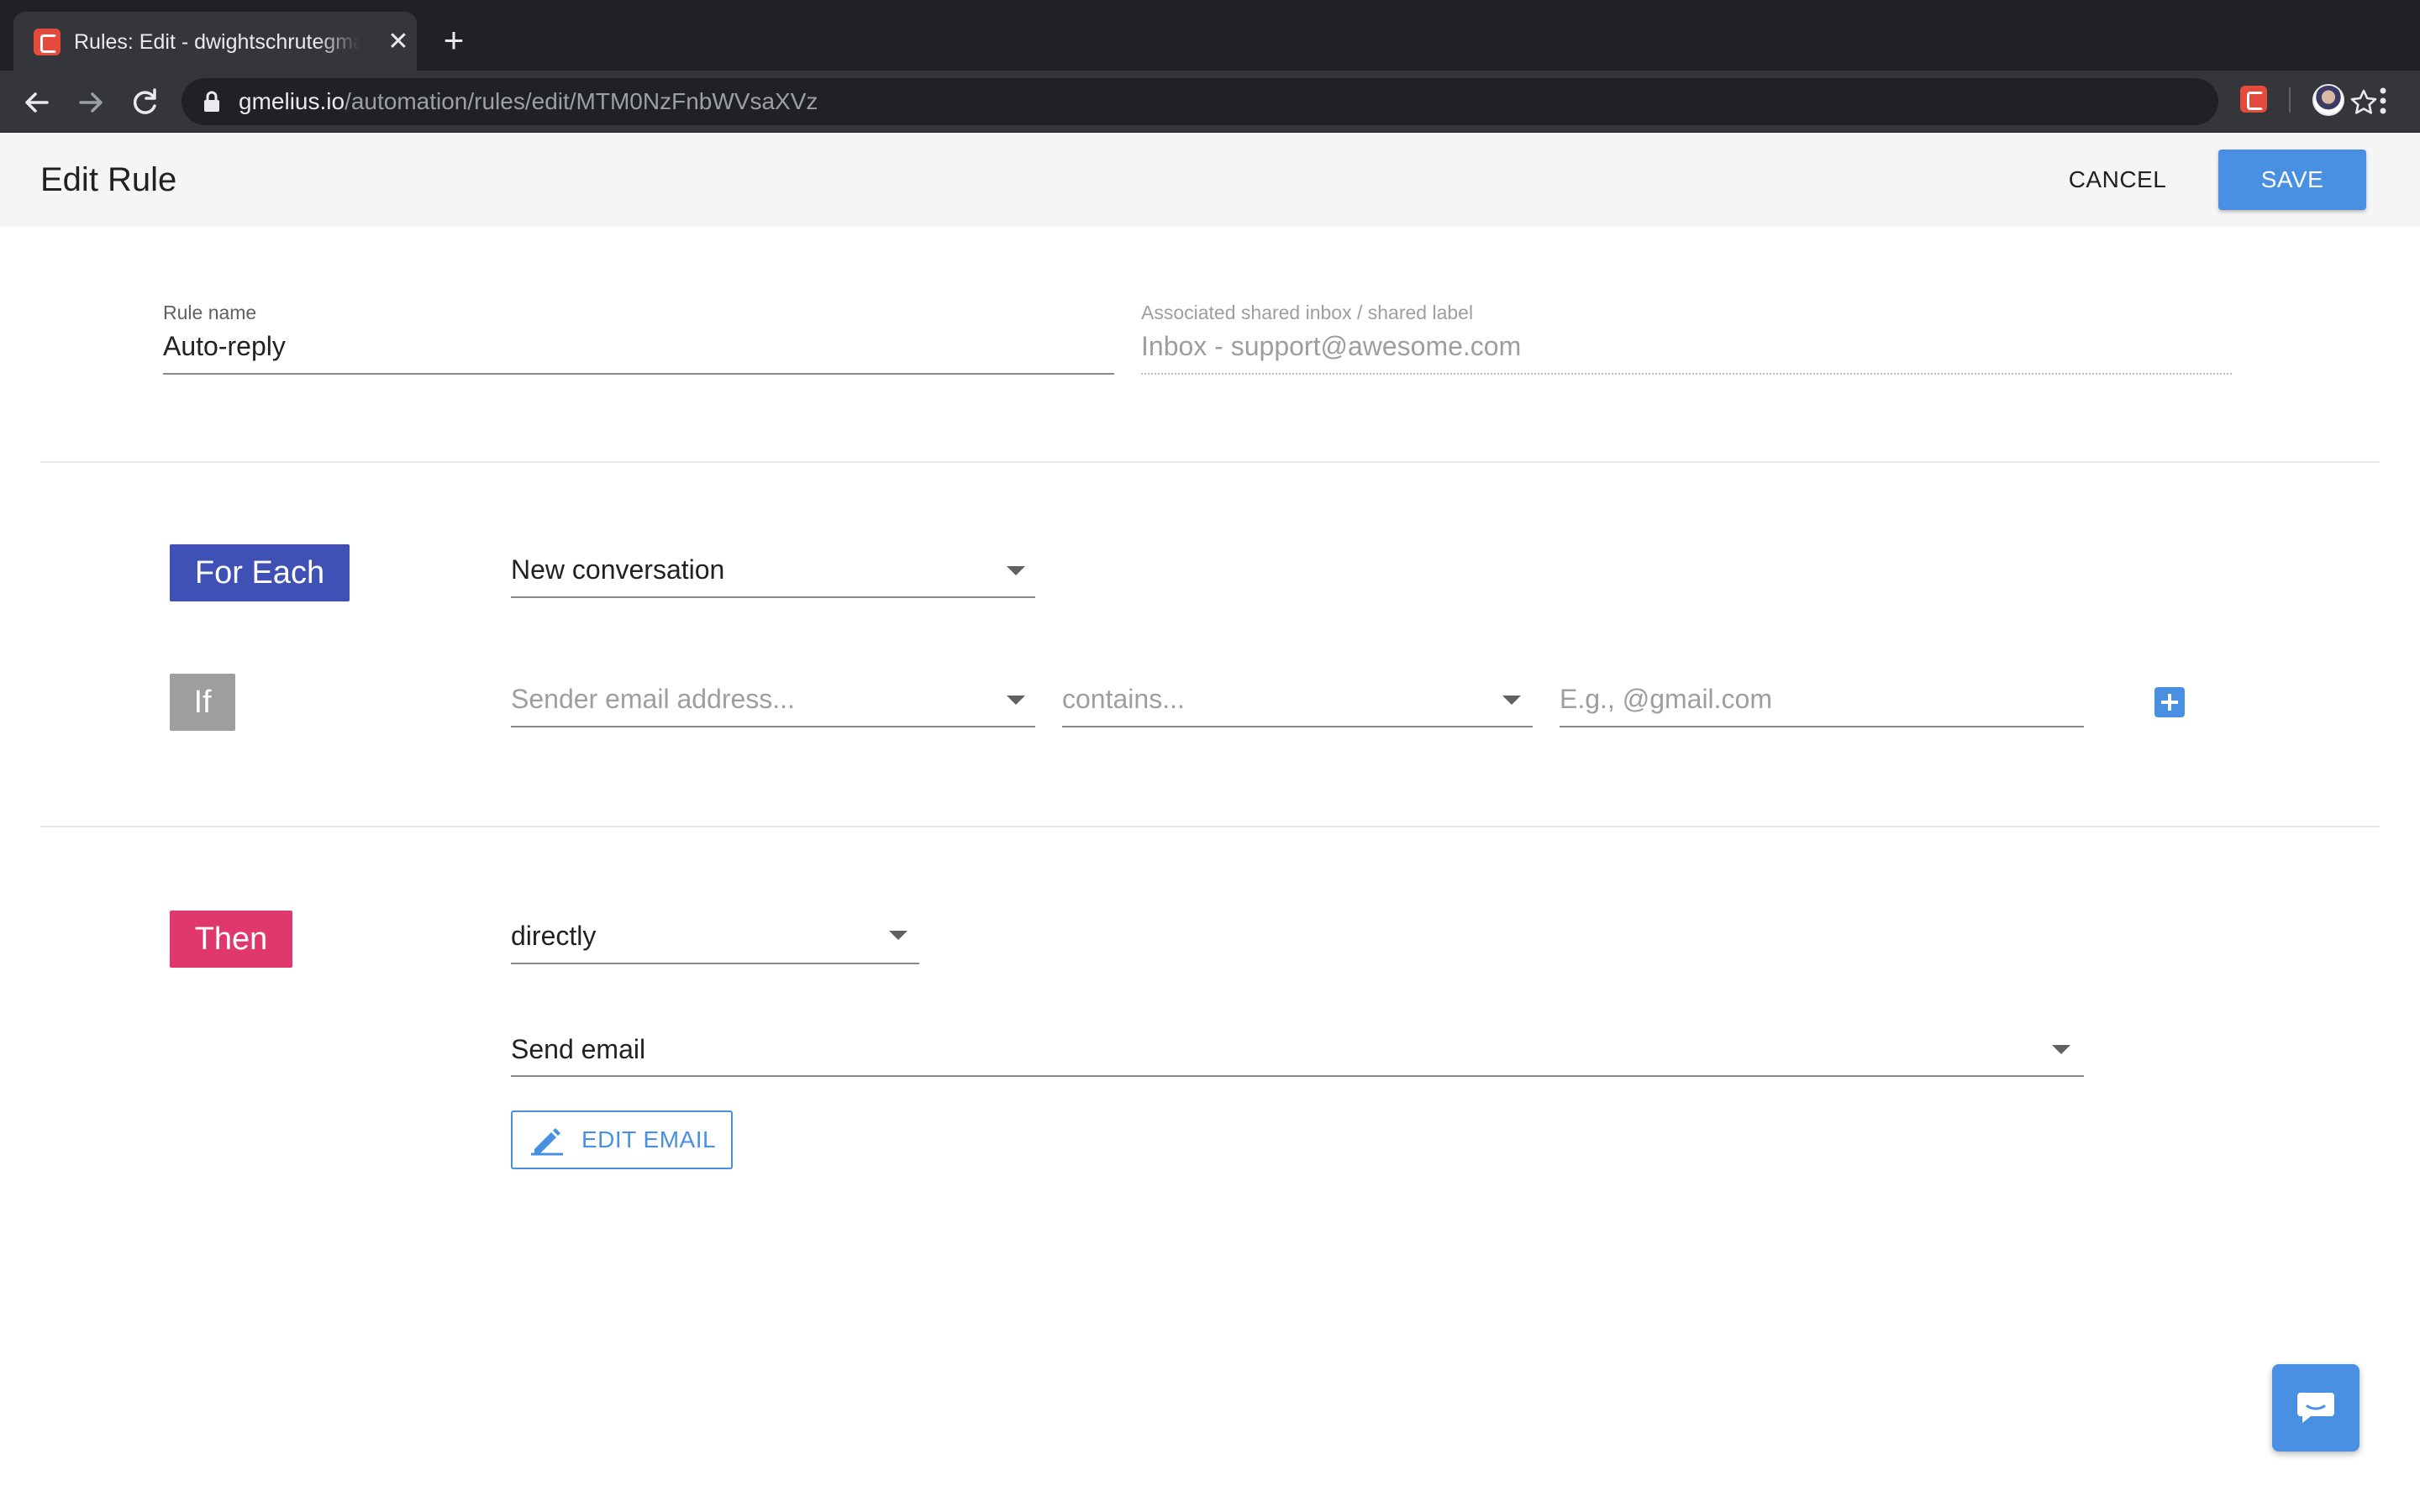 The width and height of the screenshot is (2420, 1512). Describe the element at coordinates (715, 963) in the screenshot. I see `action-timing-underline` at that location.